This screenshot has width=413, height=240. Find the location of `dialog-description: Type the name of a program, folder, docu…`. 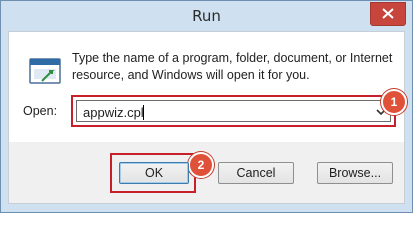

dialog-description: Type the name of a program, folder, docu… is located at coordinates (237, 67).